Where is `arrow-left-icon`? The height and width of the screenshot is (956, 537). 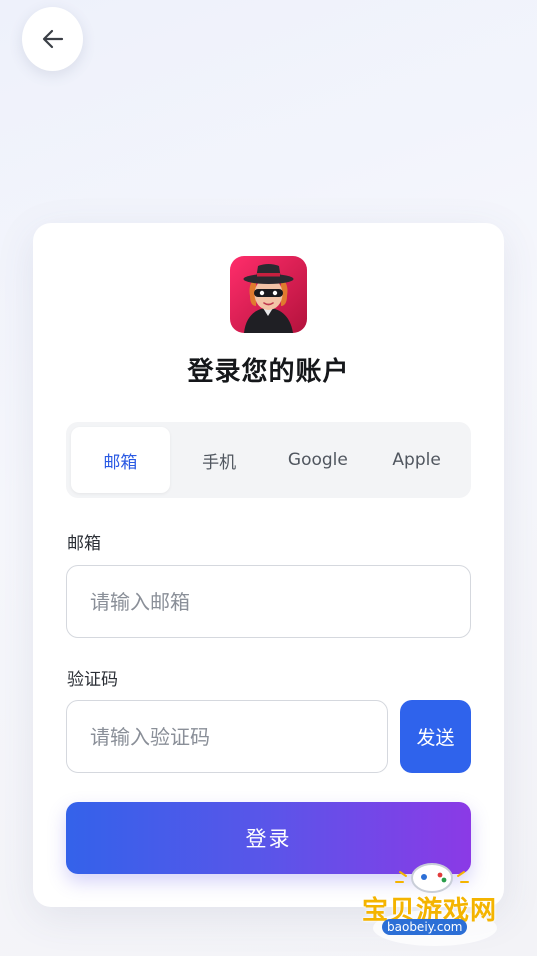
arrow-left-icon is located at coordinates (52, 39).